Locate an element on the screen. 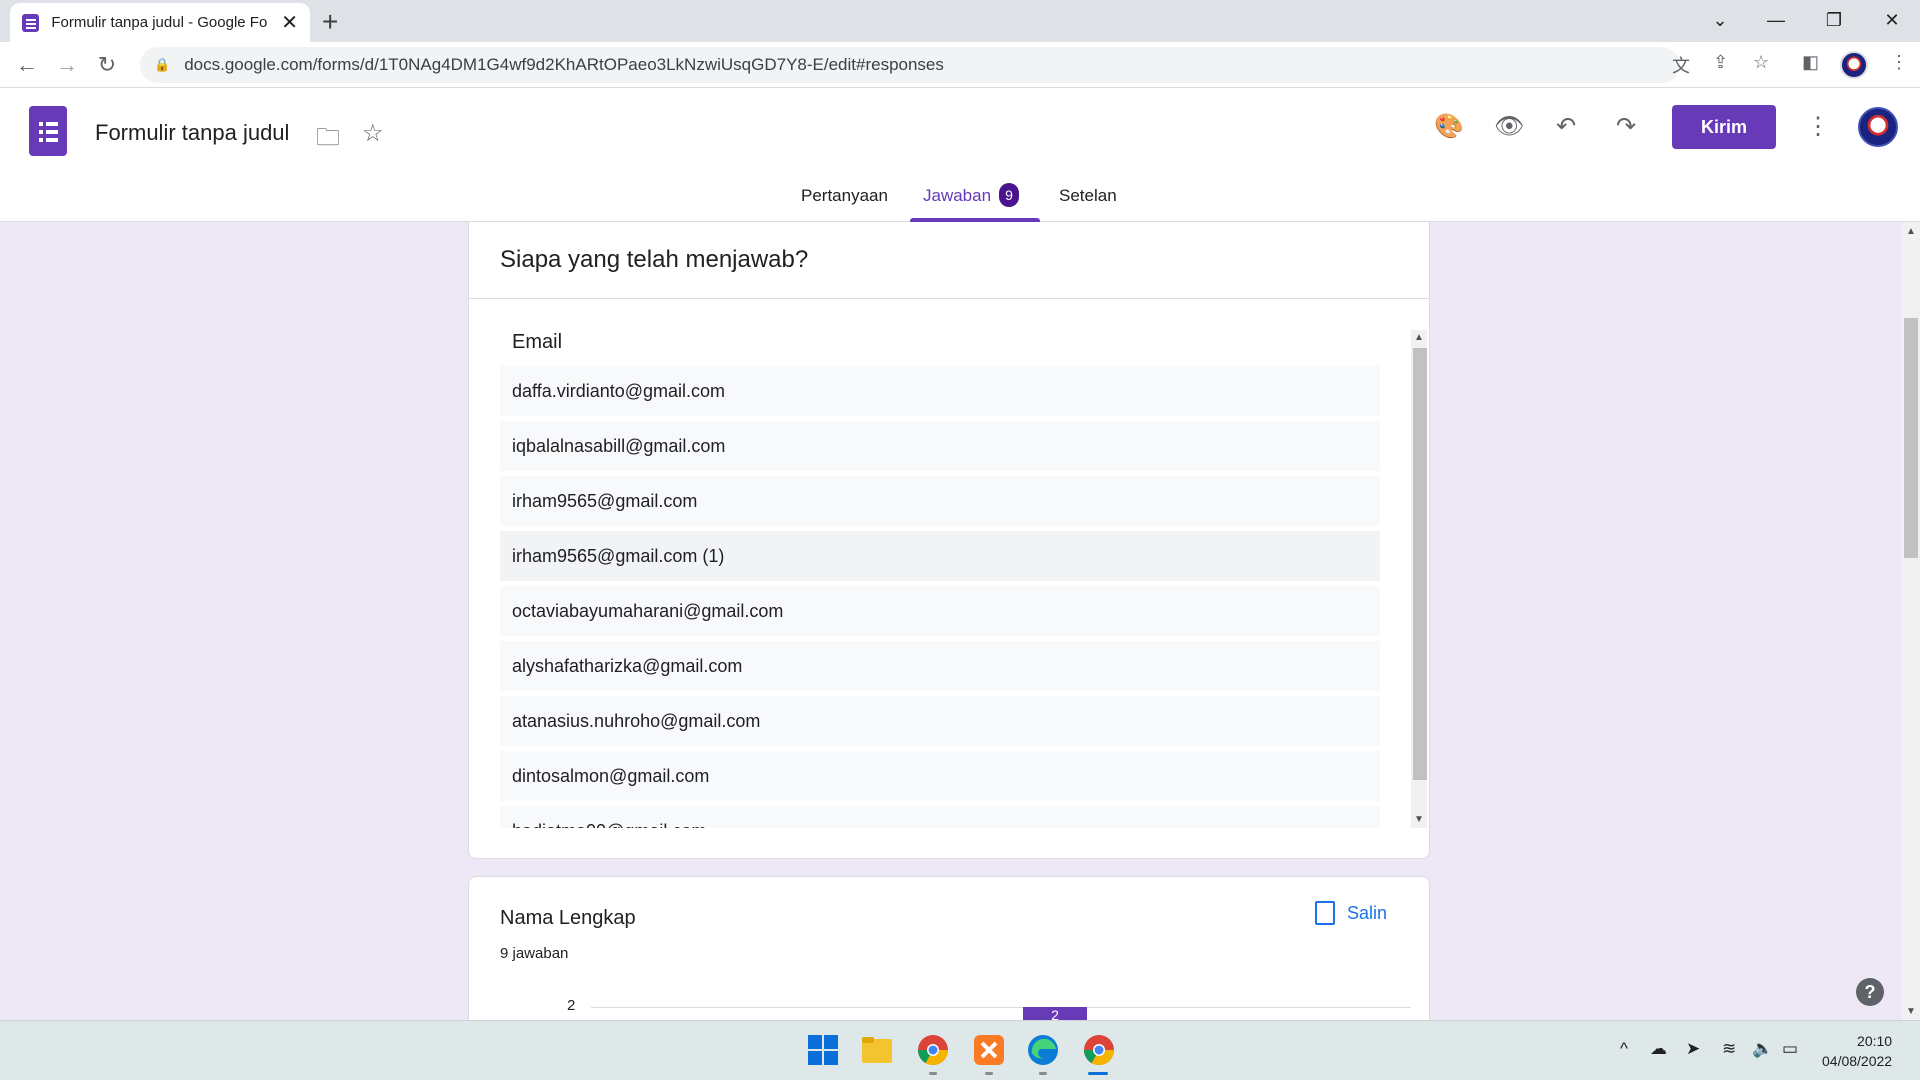  list-item: iqbalalnasabill@gmail.com is located at coordinates (940, 446).